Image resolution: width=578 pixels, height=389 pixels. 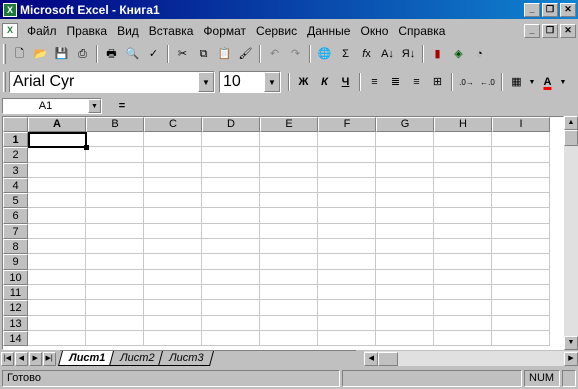 I want to click on row-header: 8, so click(x=15, y=247).